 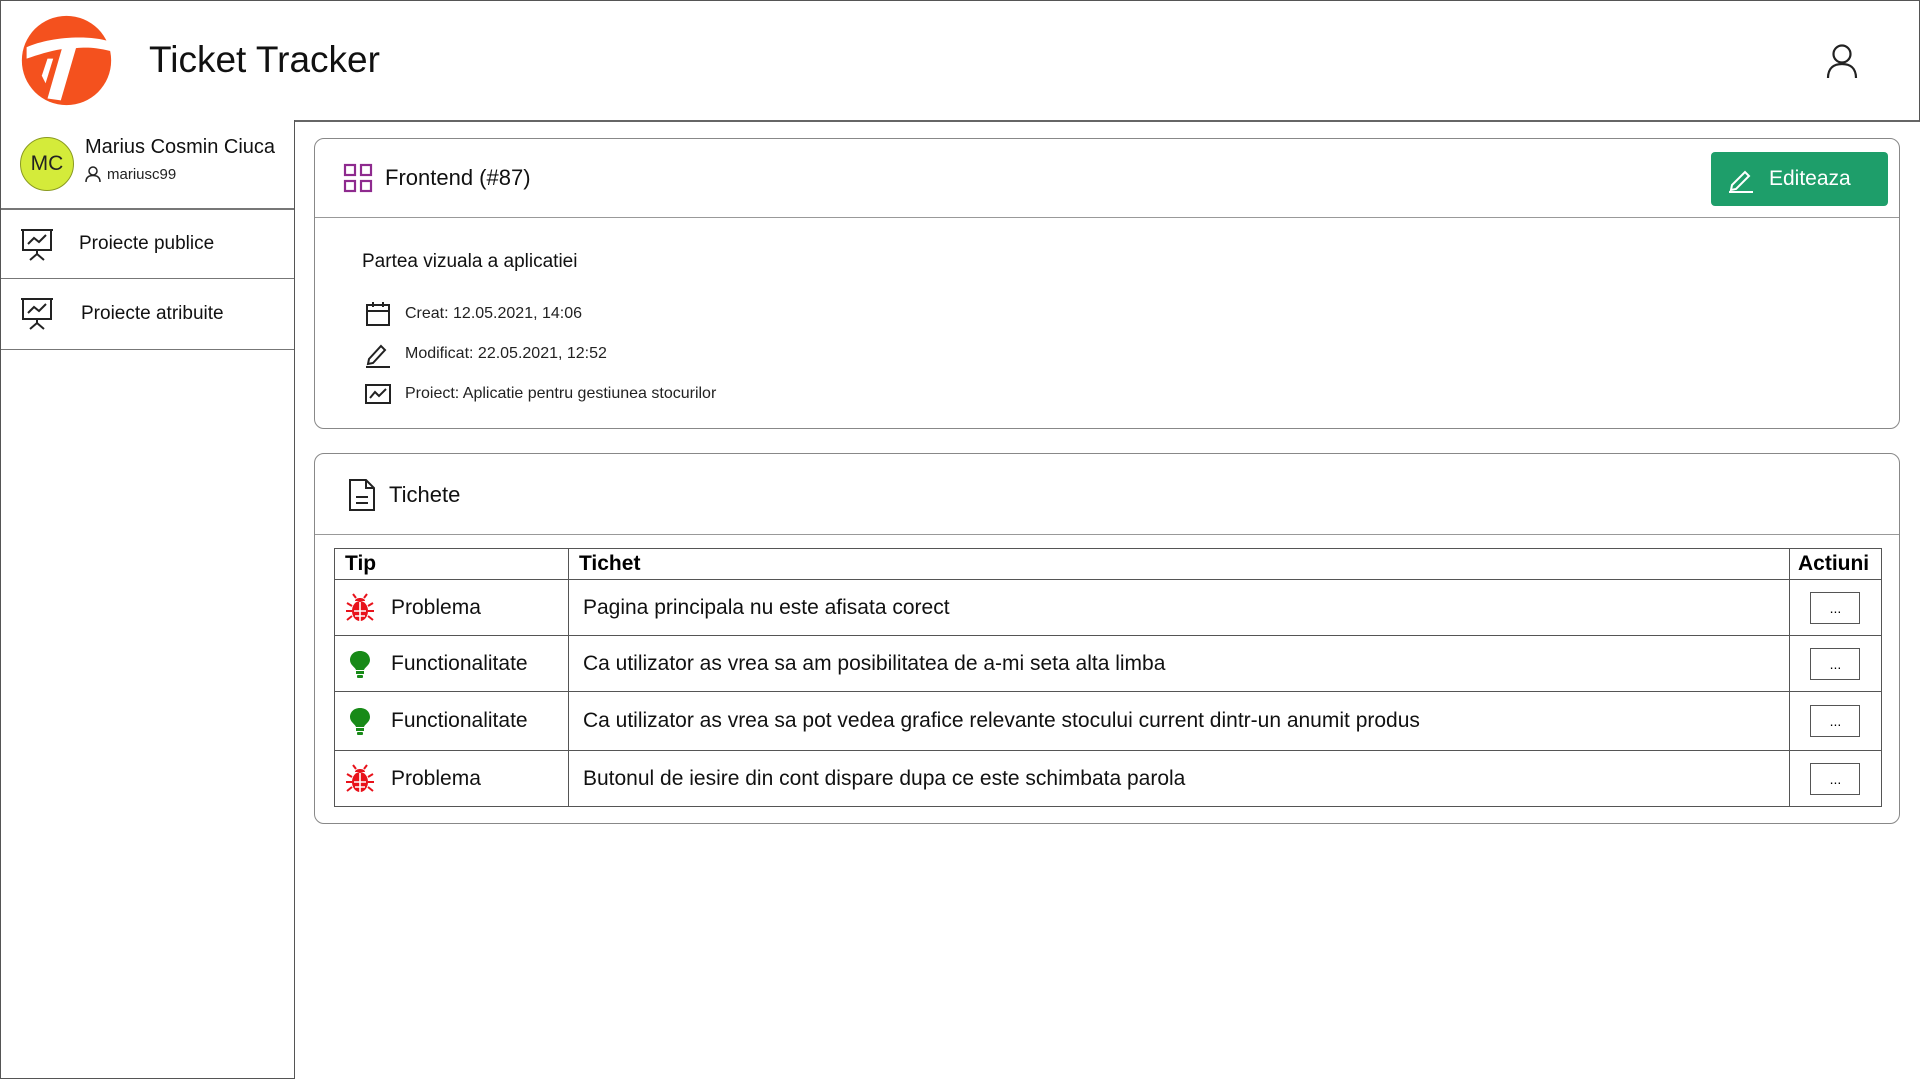 I want to click on avatar: MC, so click(x=47, y=164).